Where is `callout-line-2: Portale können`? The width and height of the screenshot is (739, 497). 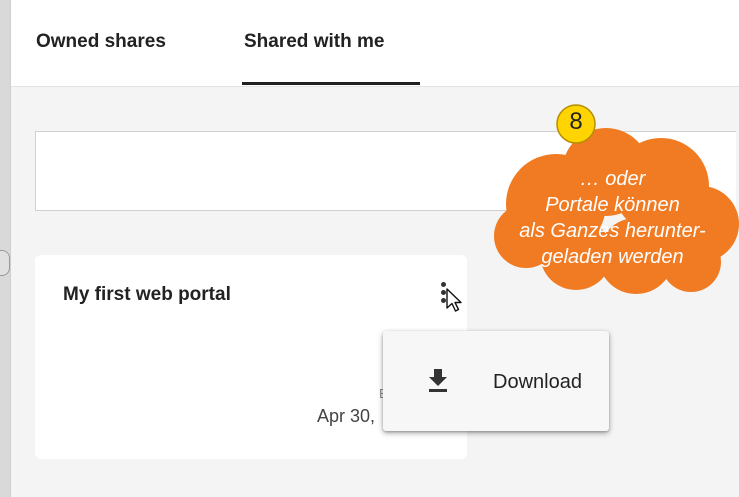 callout-line-2: Portale können is located at coordinates (612, 205).